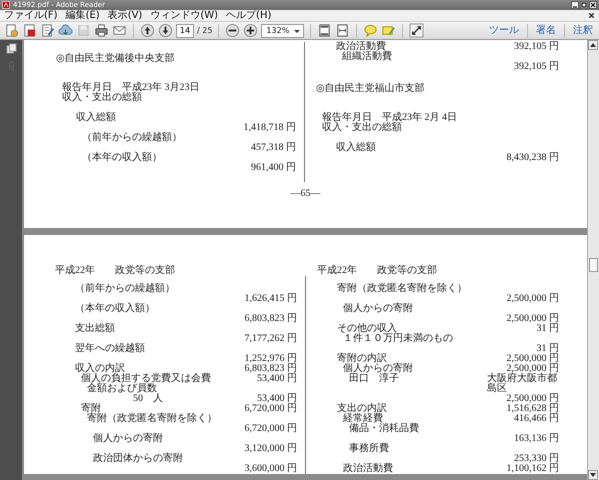 Image resolution: width=599 pixels, height=480 pixels. What do you see at coordinates (204, 30) in the screenshot?
I see `page-count: / 25` at bounding box center [204, 30].